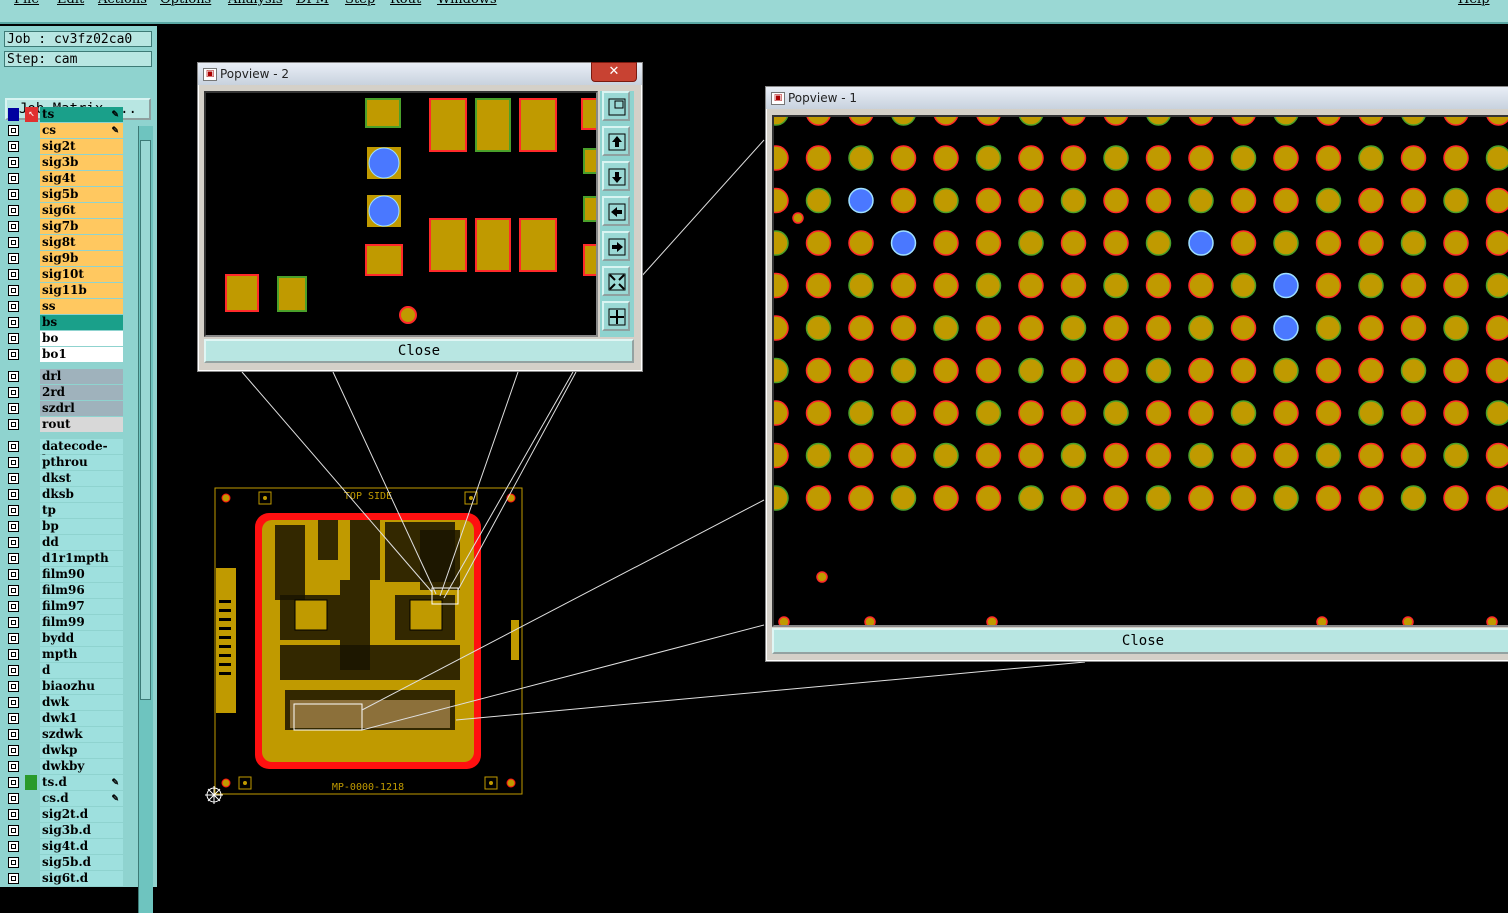 This screenshot has height=913, width=1508. What do you see at coordinates (616, 281) in the screenshot?
I see `zoom-fit-button` at bounding box center [616, 281].